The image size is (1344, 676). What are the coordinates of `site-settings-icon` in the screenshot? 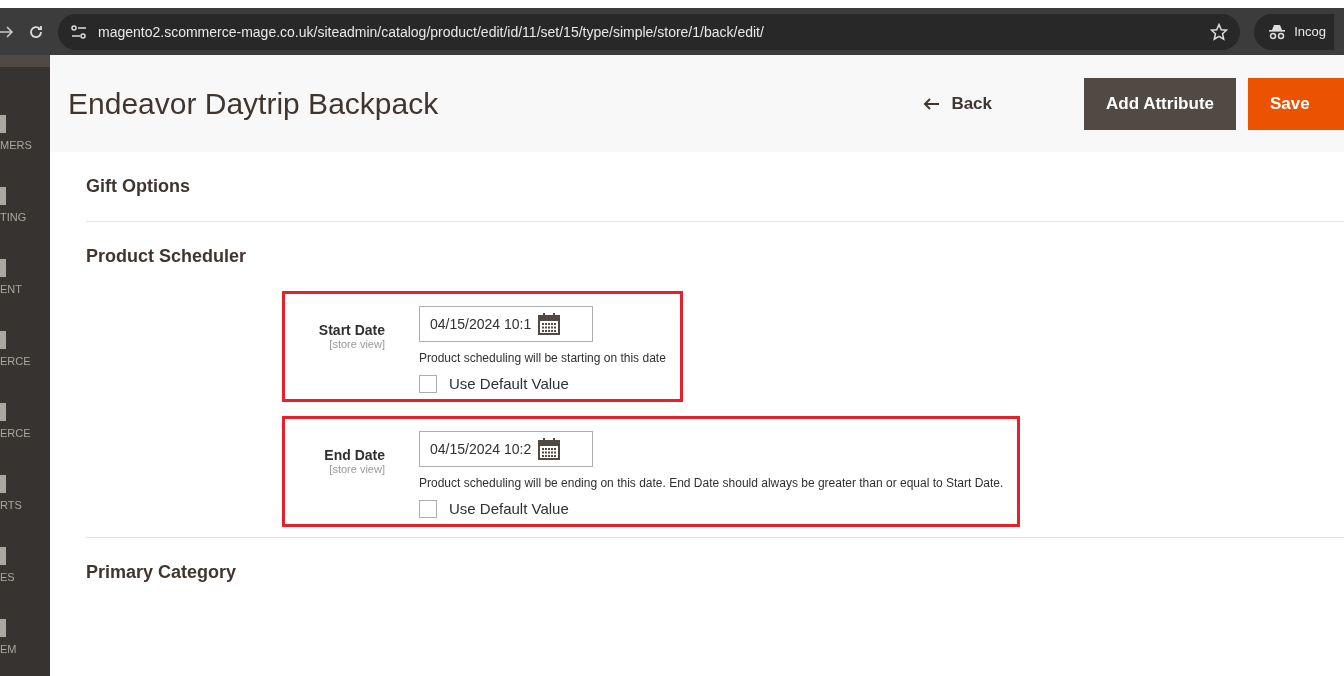 It's located at (79, 31).